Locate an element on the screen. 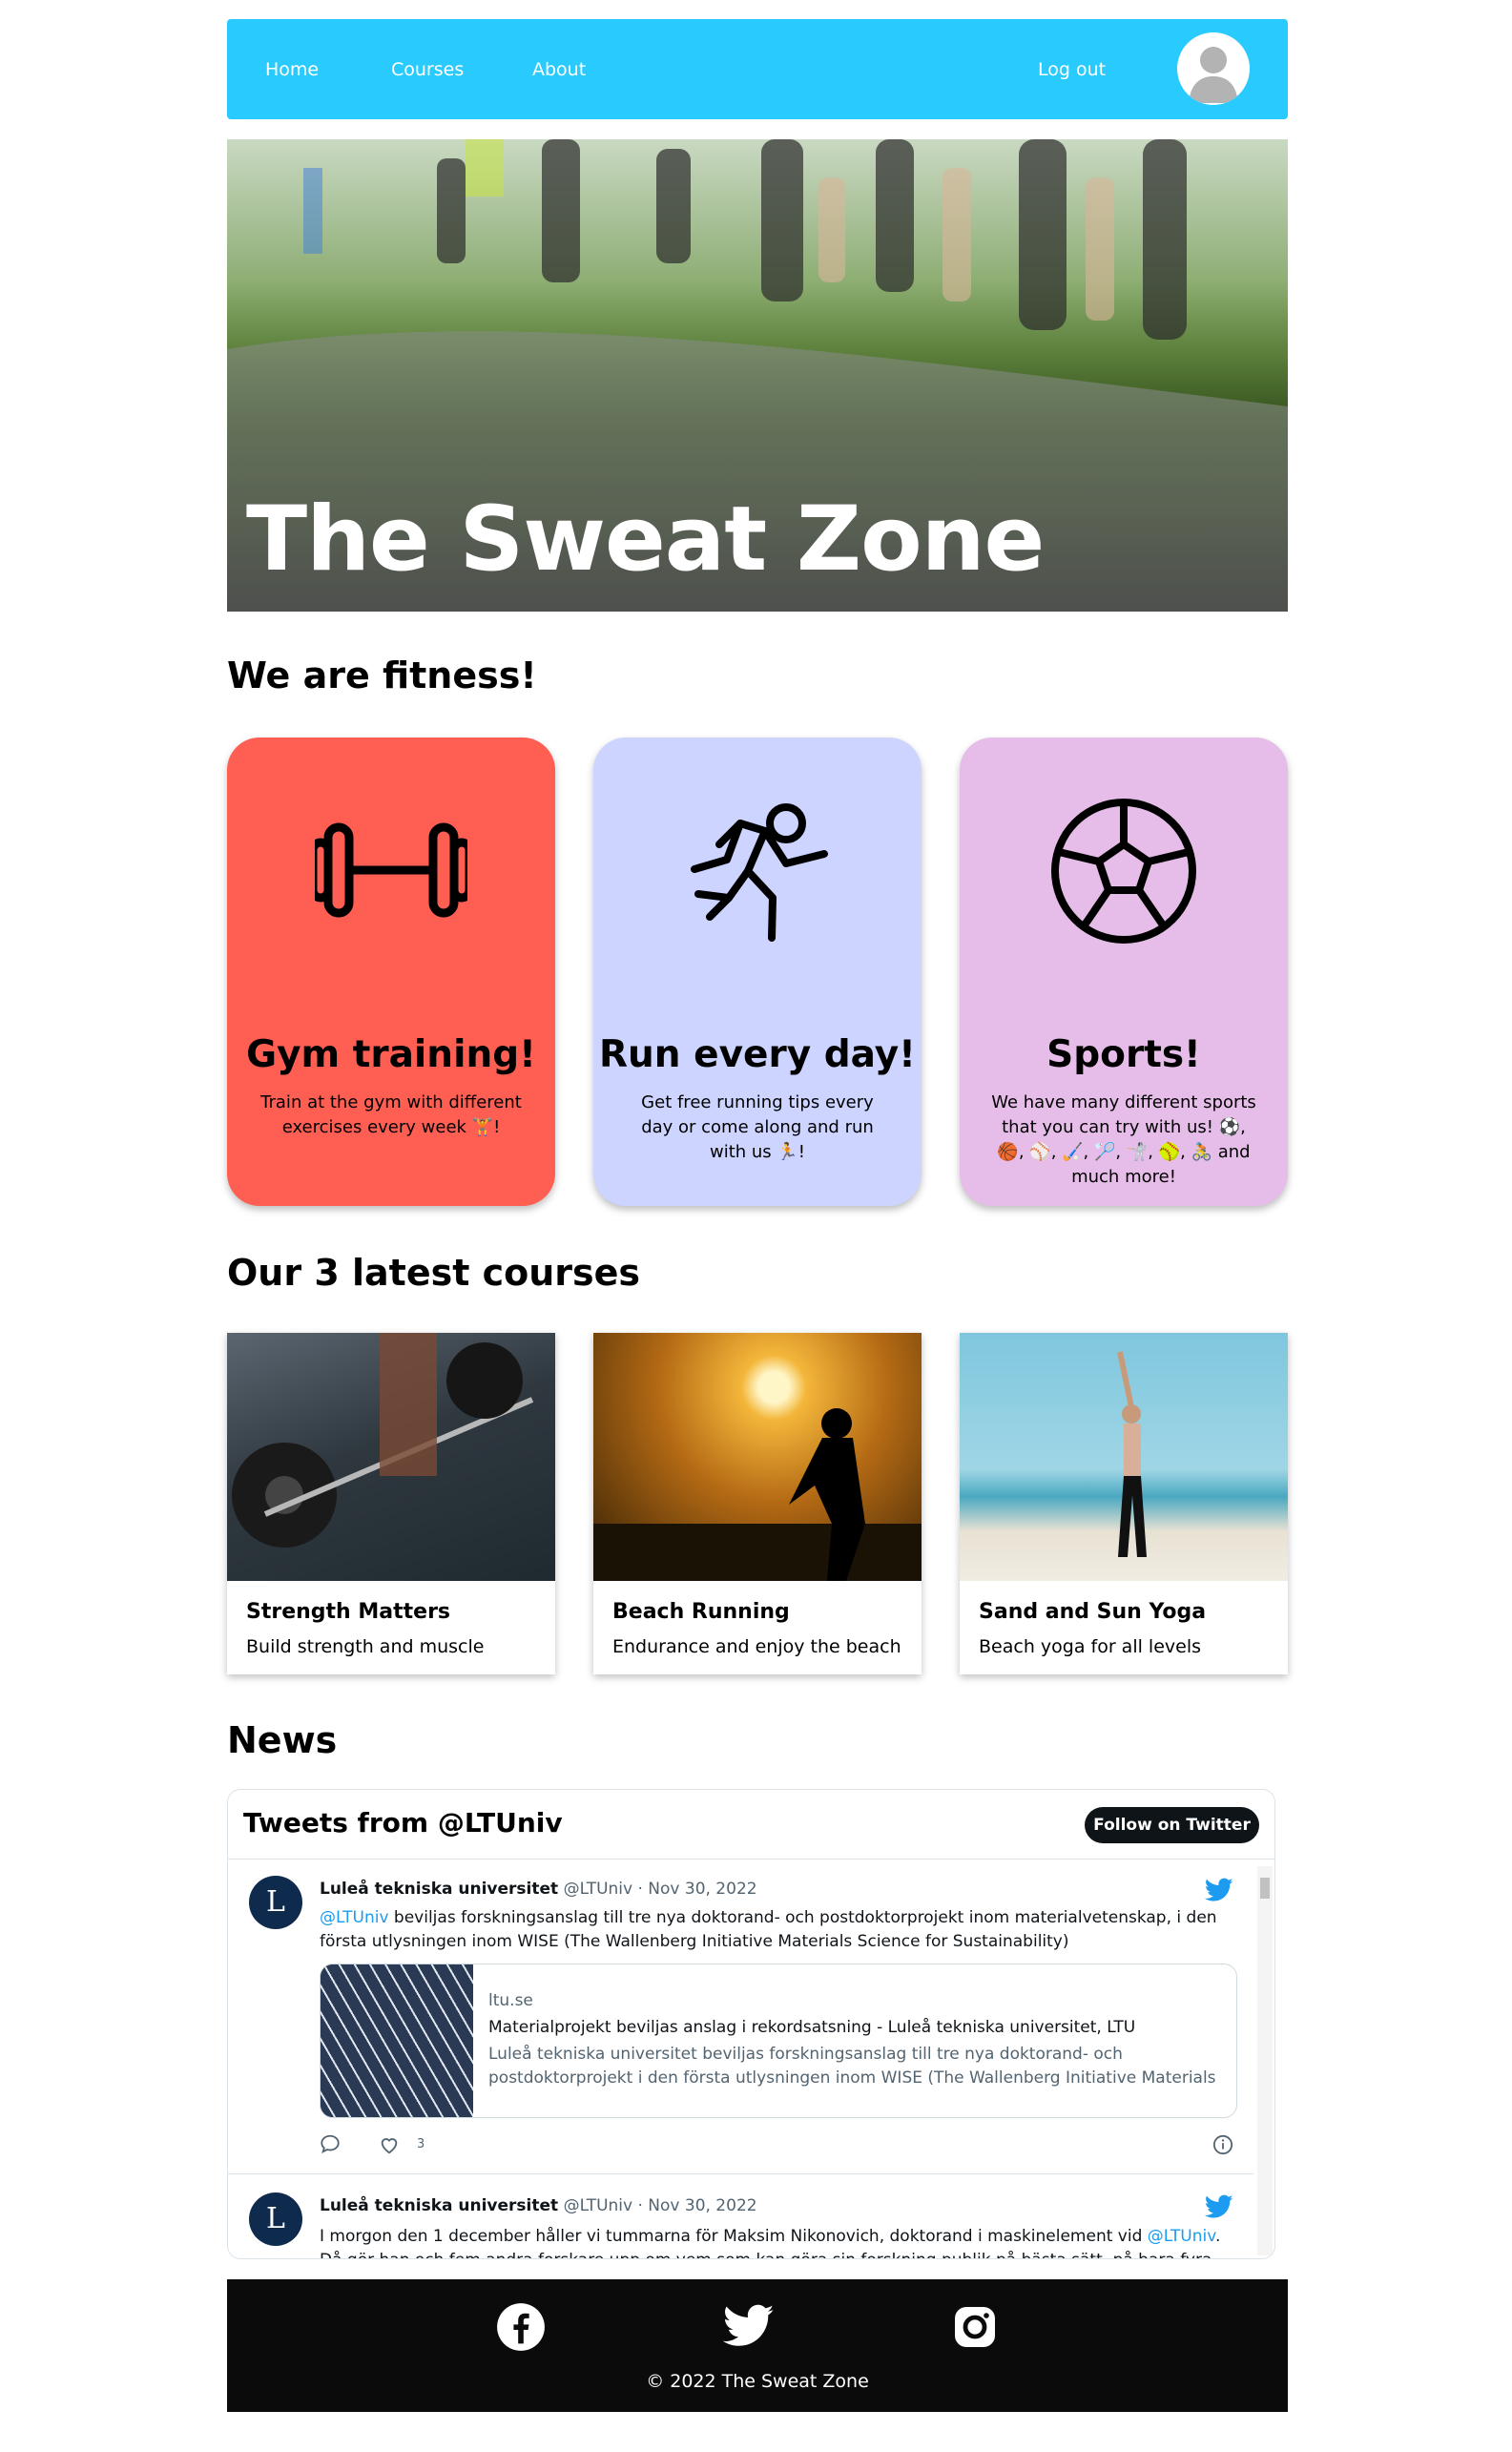 This screenshot has width=1512, height=2452. instagram-icon is located at coordinates (975, 2327).